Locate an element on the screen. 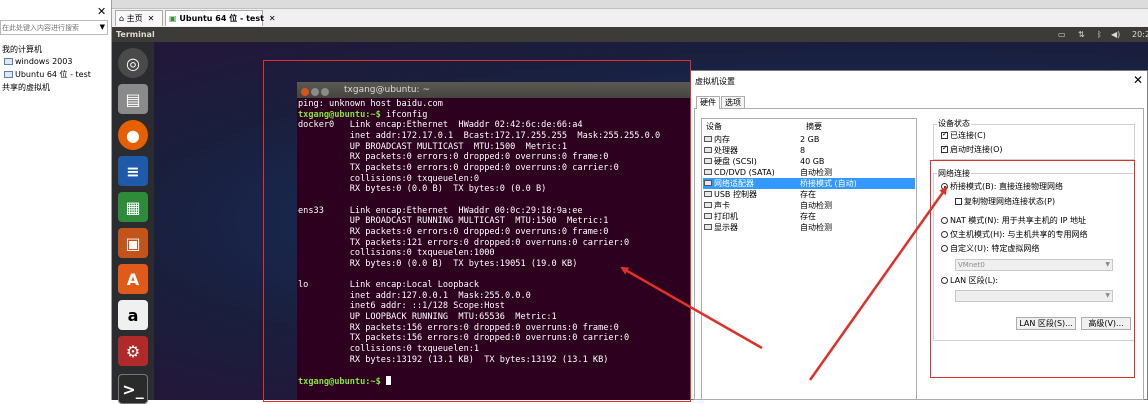  annotation-arrows is located at coordinates (784, 283).